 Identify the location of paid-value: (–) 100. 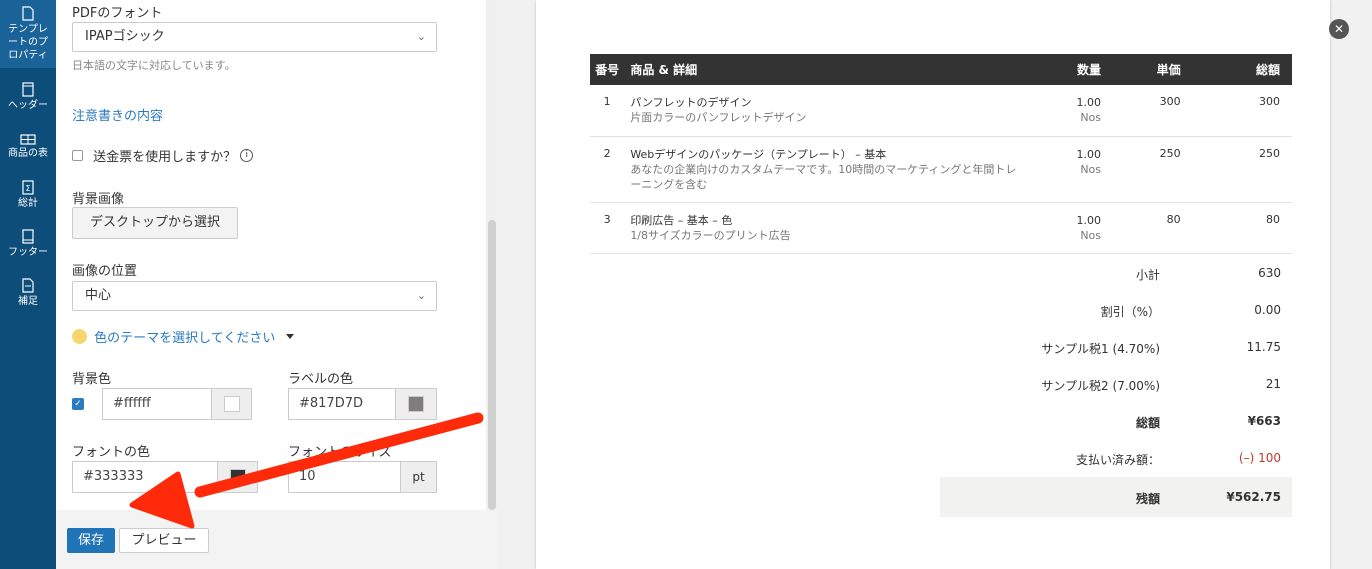
(1259, 458).